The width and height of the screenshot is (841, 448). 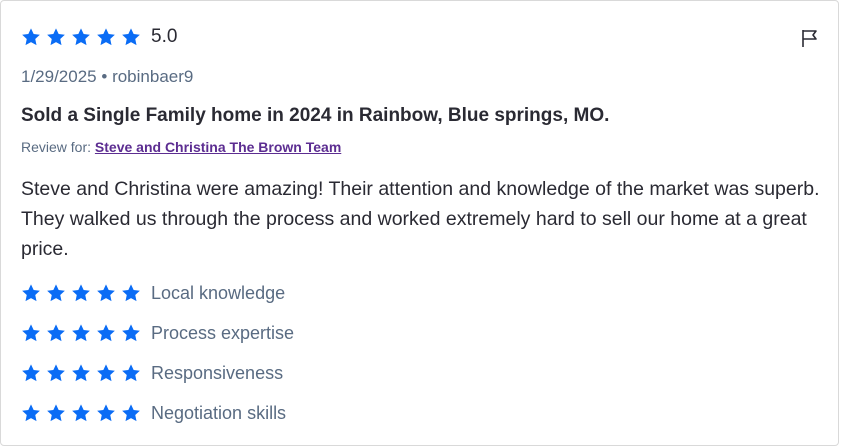 I want to click on sub-rating-label: Local knowledge, so click(x=218, y=292).